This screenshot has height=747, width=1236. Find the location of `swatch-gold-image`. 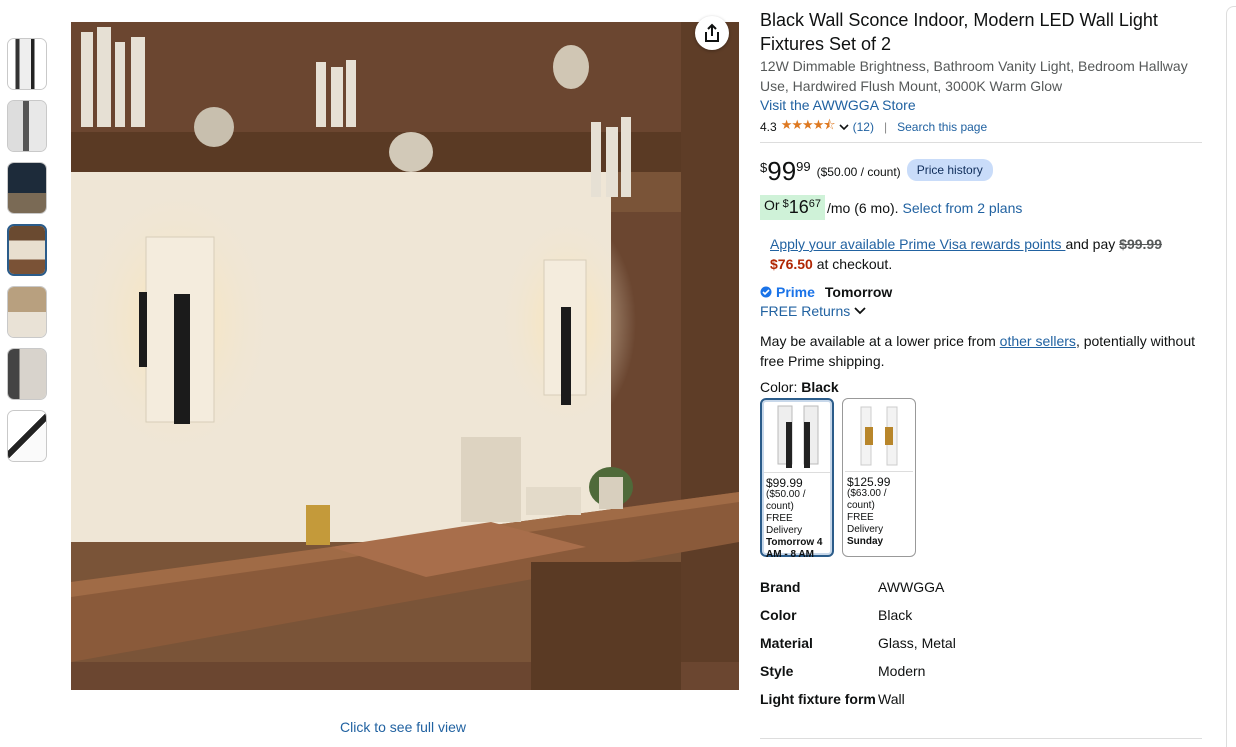

swatch-gold-image is located at coordinates (879, 435).